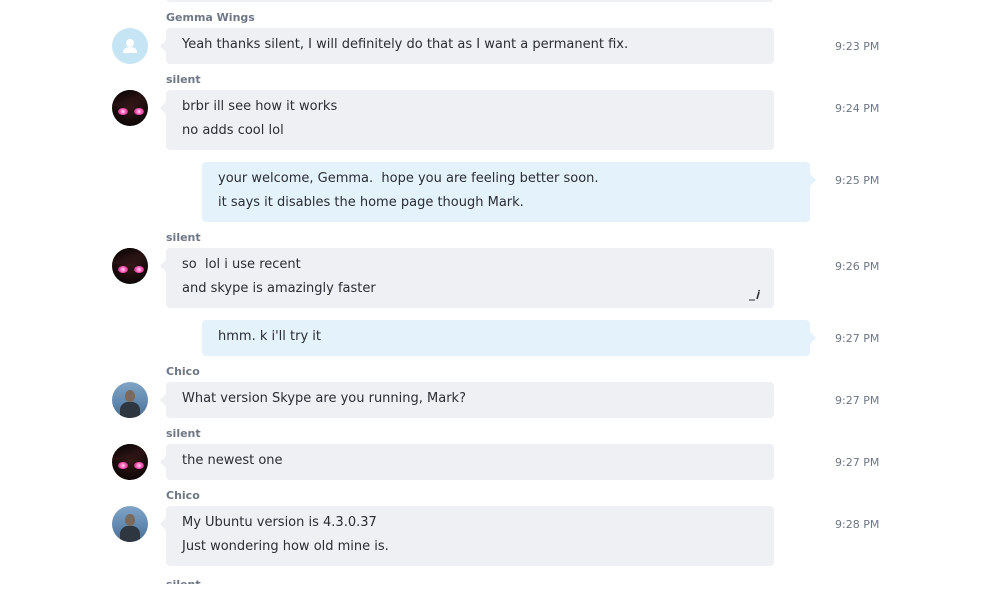 The height and width of the screenshot is (590, 986). I want to click on message-text: hmm. k i'll try it, so click(270, 336).